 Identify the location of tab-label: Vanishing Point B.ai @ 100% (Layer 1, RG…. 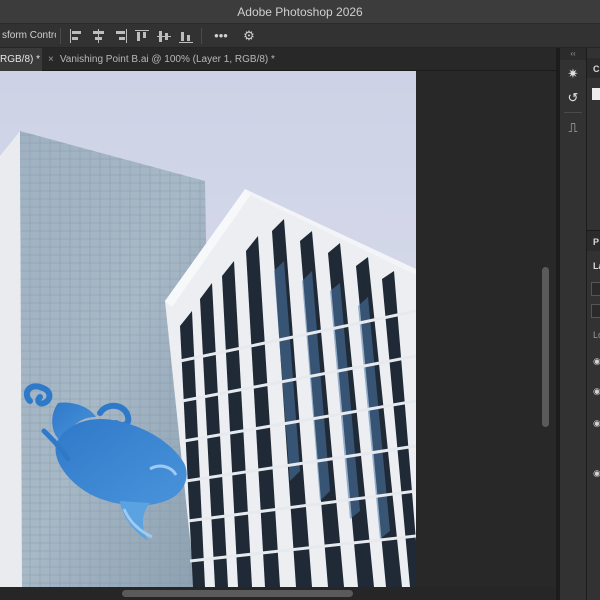
(167, 59).